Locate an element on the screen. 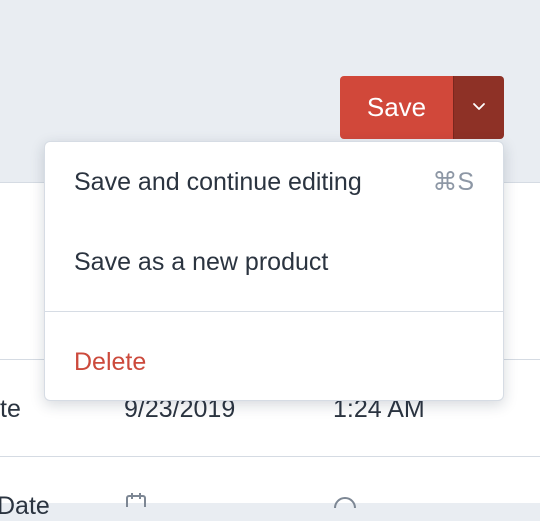 The width and height of the screenshot is (540, 521). save-options-toggle is located at coordinates (478, 107).